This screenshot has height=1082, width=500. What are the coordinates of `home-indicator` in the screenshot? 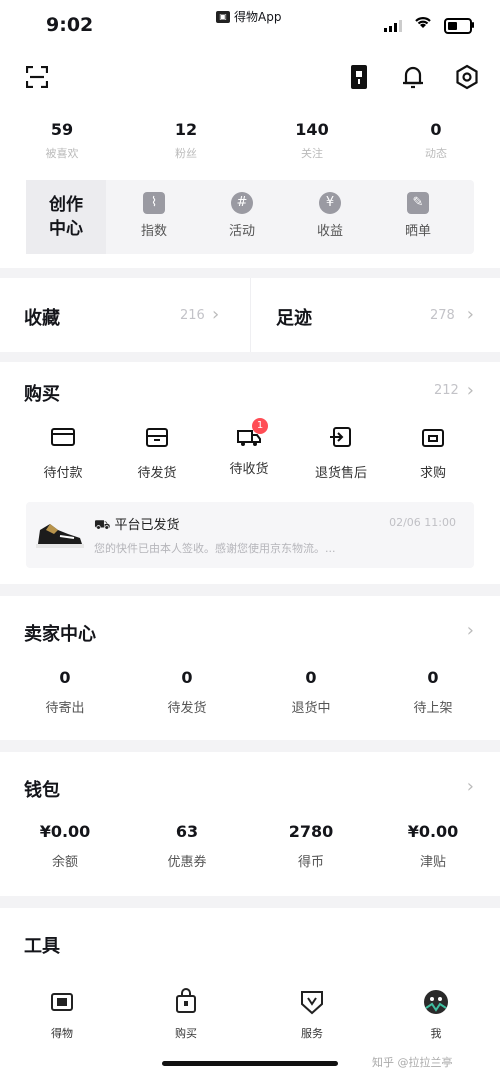 It's located at (250, 1063).